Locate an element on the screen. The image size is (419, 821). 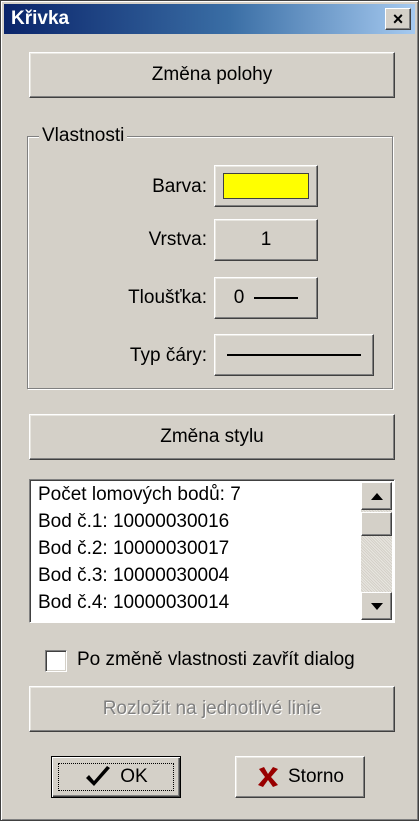
cancel-label: Storno is located at coordinates (316, 776).